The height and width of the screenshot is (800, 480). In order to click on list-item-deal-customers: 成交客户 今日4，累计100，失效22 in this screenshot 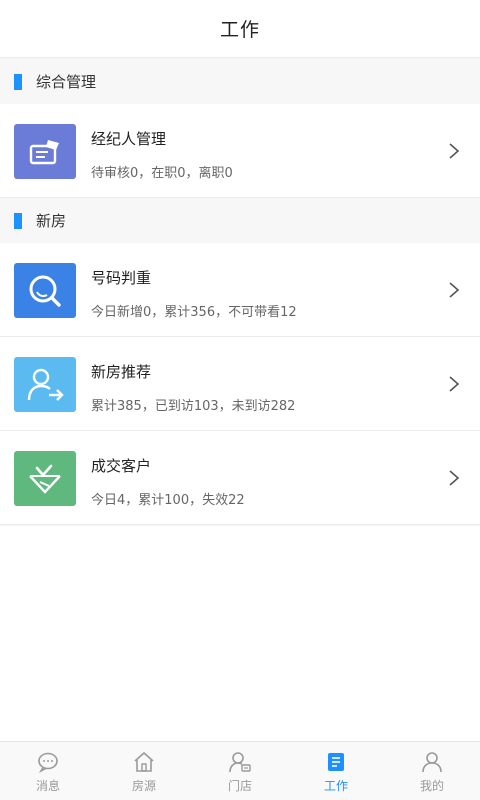, I will do `click(240, 478)`.